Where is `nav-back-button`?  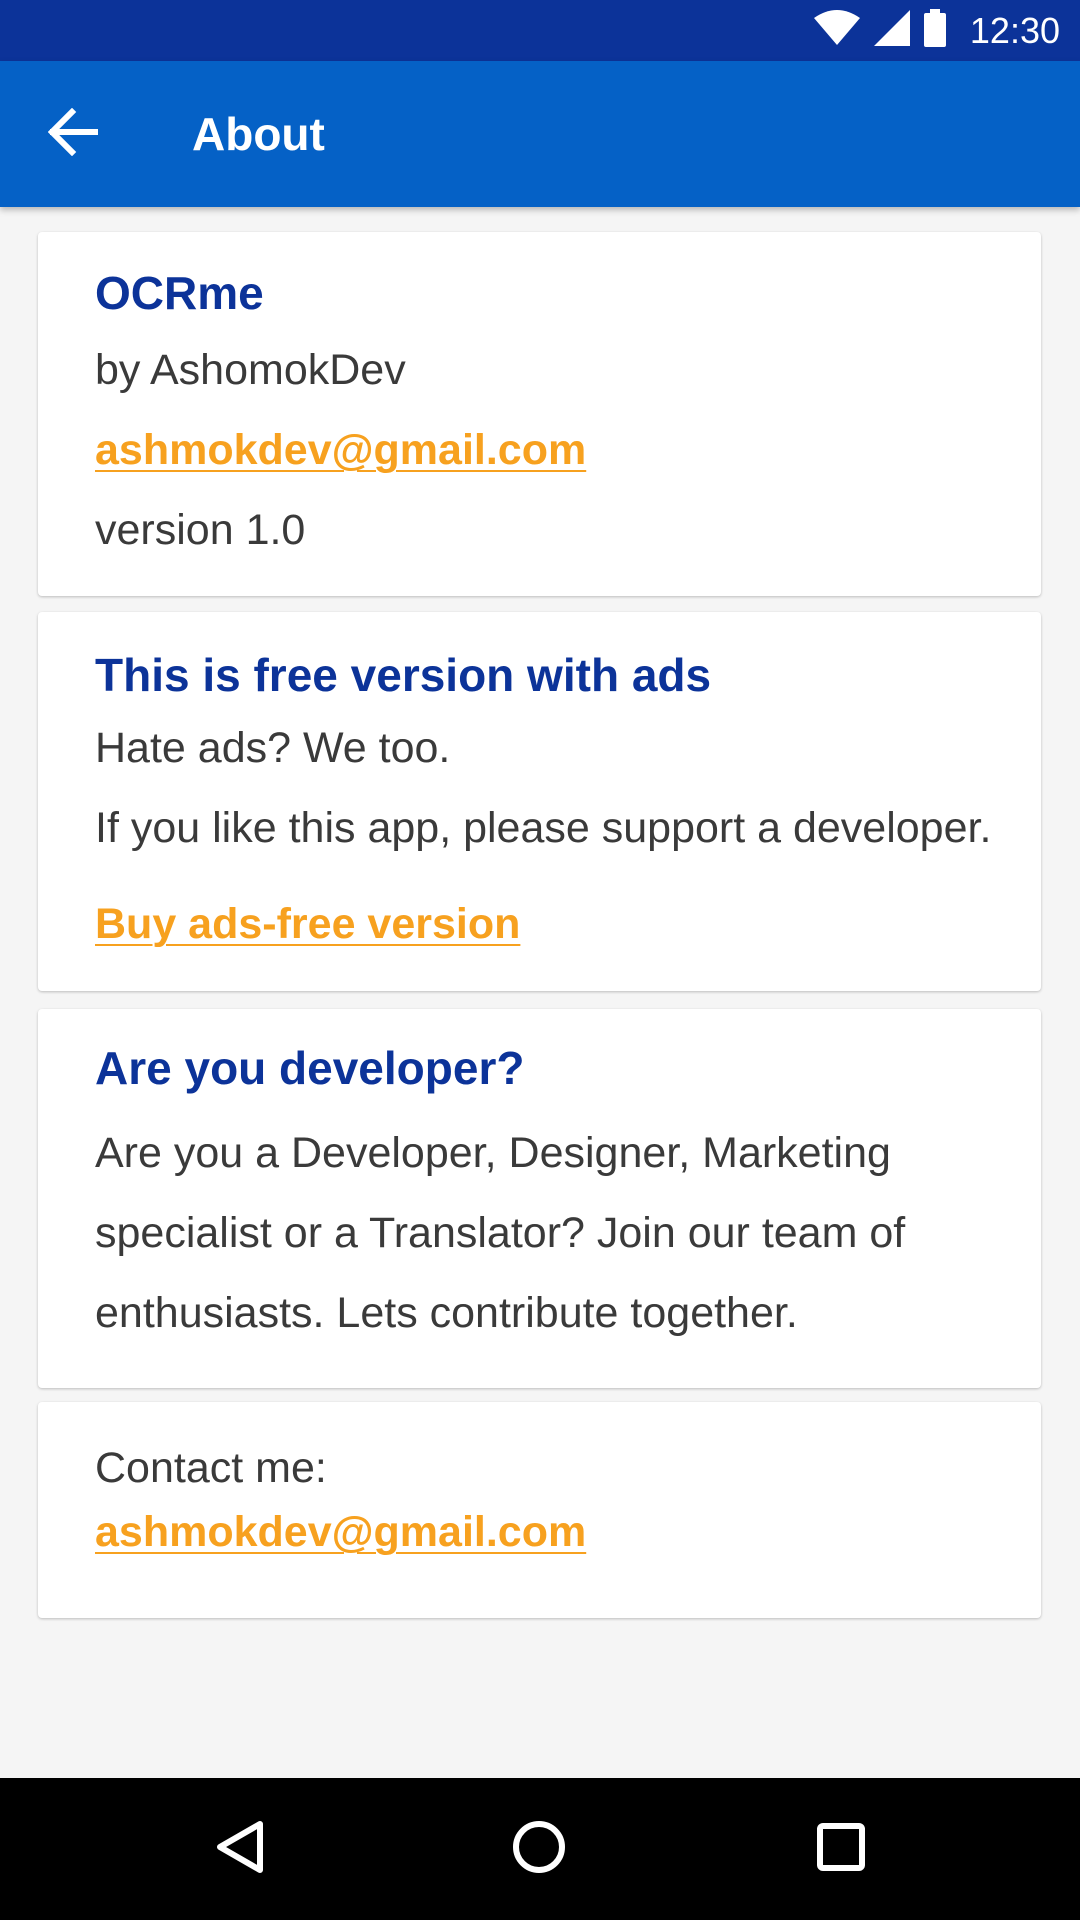 nav-back-button is located at coordinates (240, 1849).